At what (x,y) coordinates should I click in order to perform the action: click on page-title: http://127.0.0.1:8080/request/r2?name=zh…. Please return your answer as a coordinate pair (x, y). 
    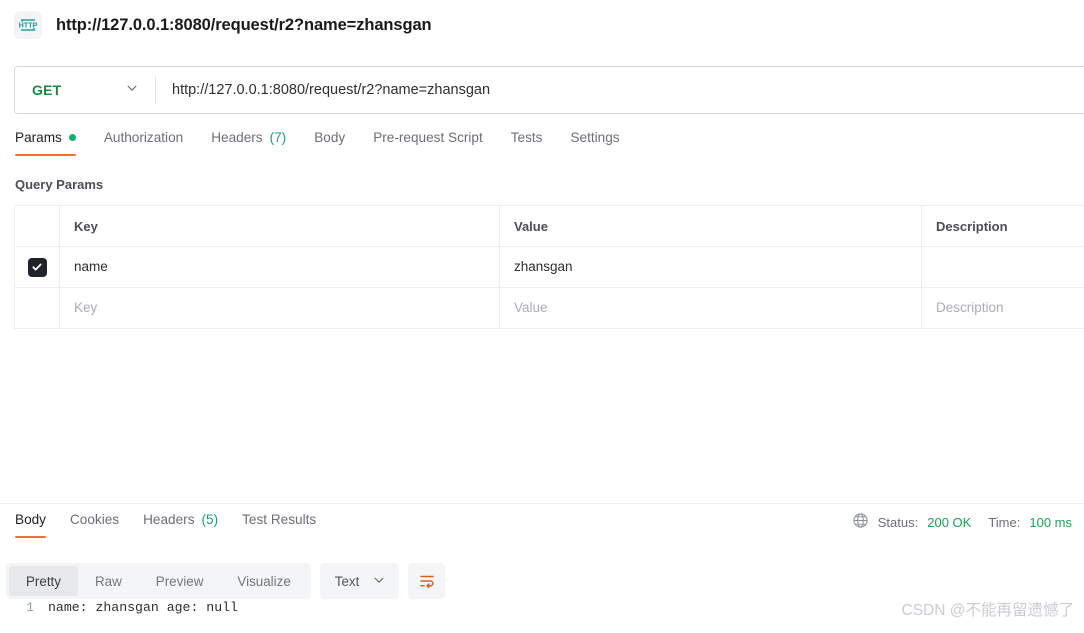
    Looking at the image, I should click on (244, 24).